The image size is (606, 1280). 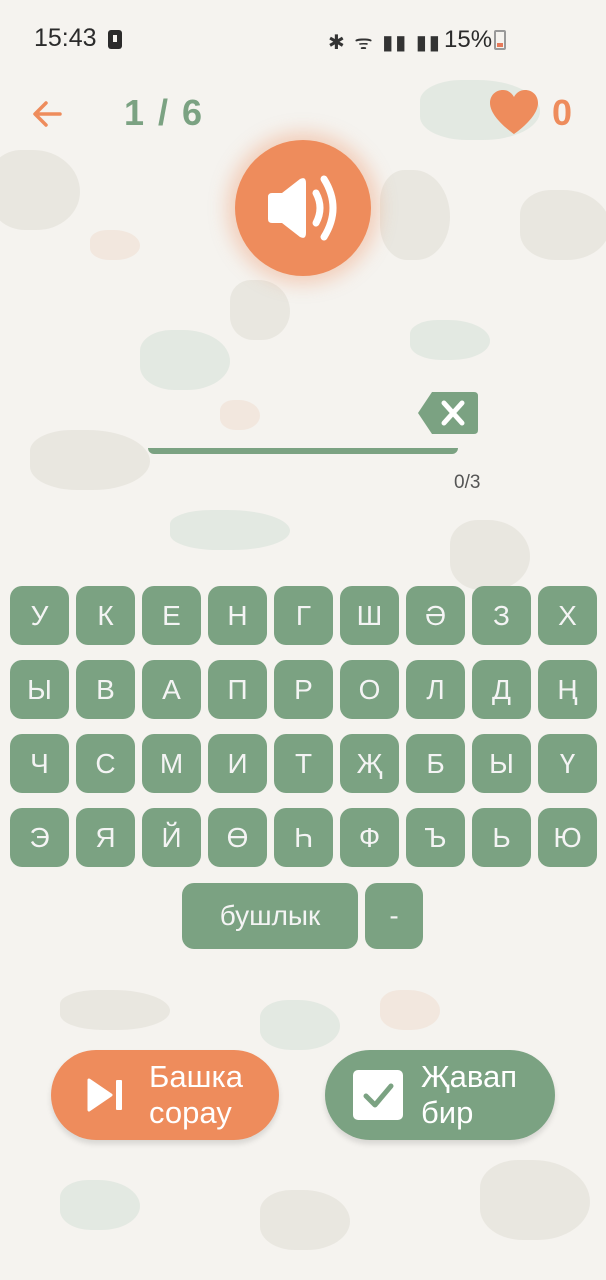 What do you see at coordinates (435, 615) in the screenshot?
I see `key-schwa: Ә` at bounding box center [435, 615].